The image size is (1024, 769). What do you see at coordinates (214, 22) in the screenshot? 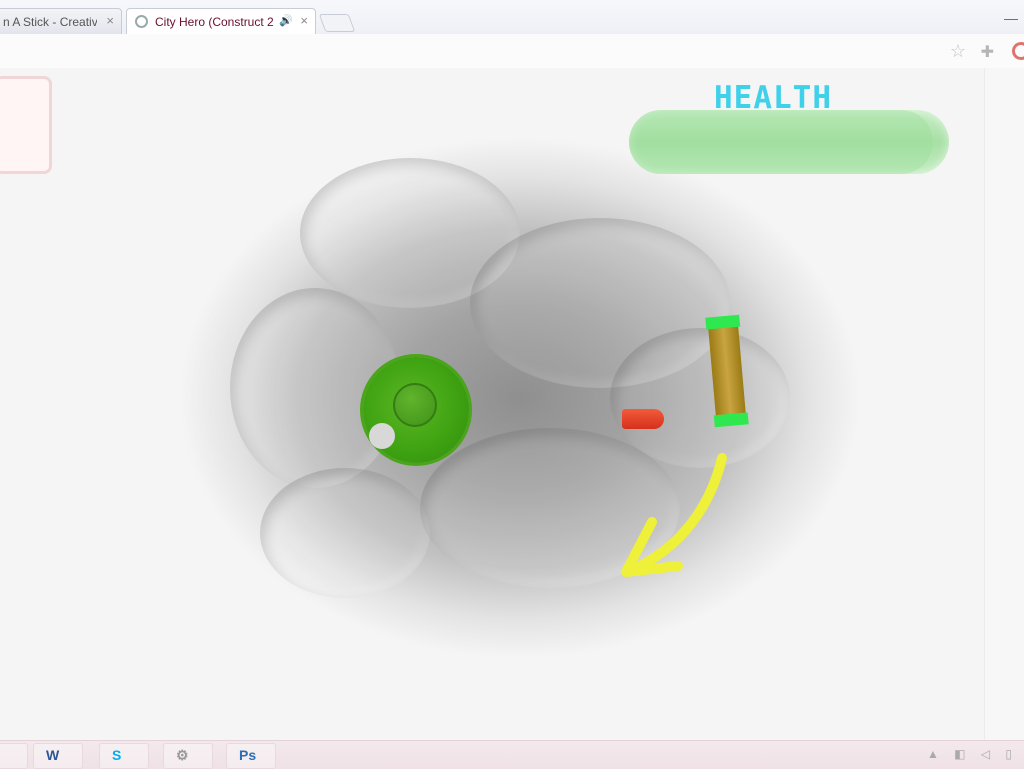
I see `tab-label: City Hero (Construct 2` at bounding box center [214, 22].